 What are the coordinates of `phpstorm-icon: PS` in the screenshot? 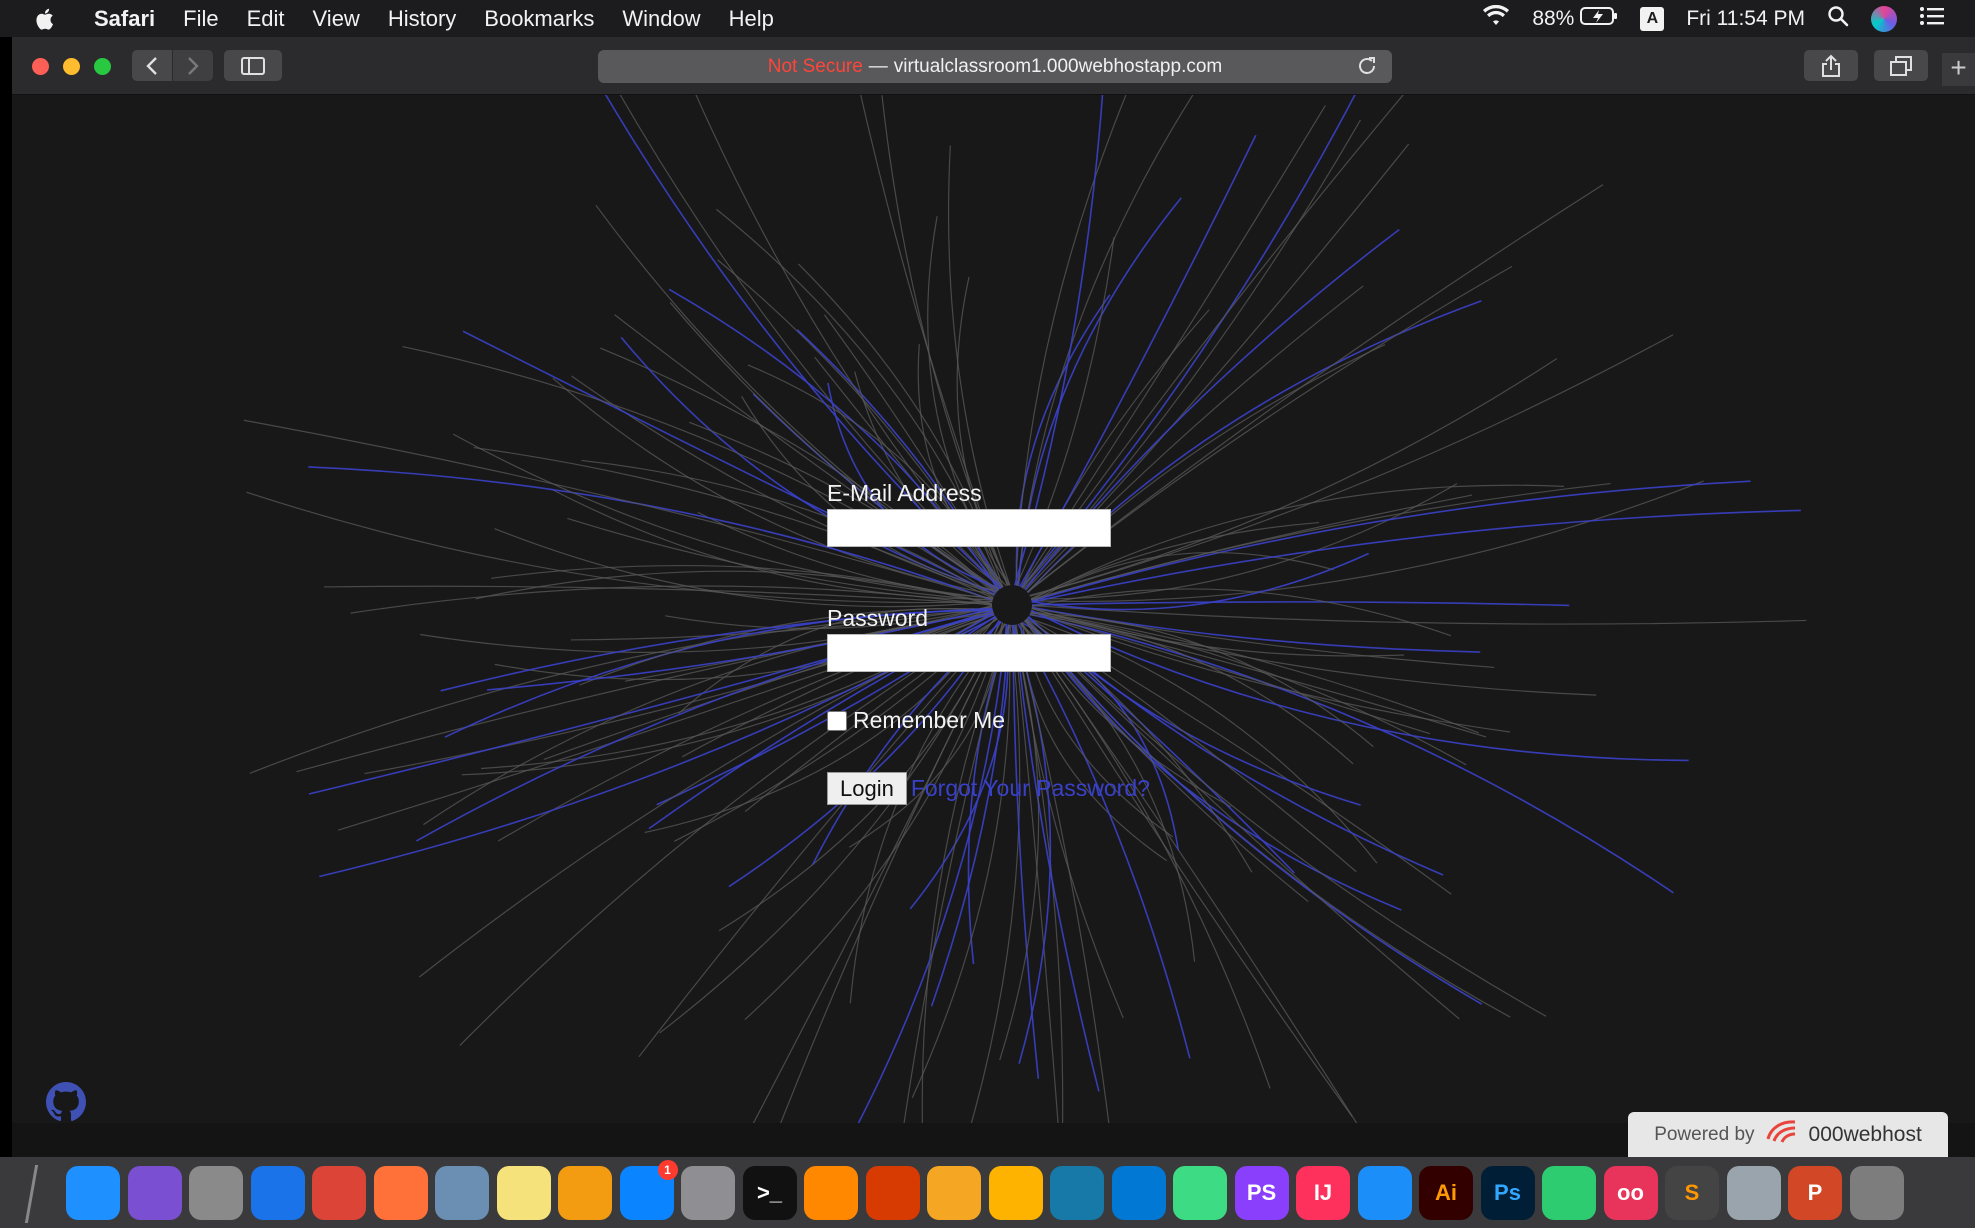 It's located at (1261, 1193).